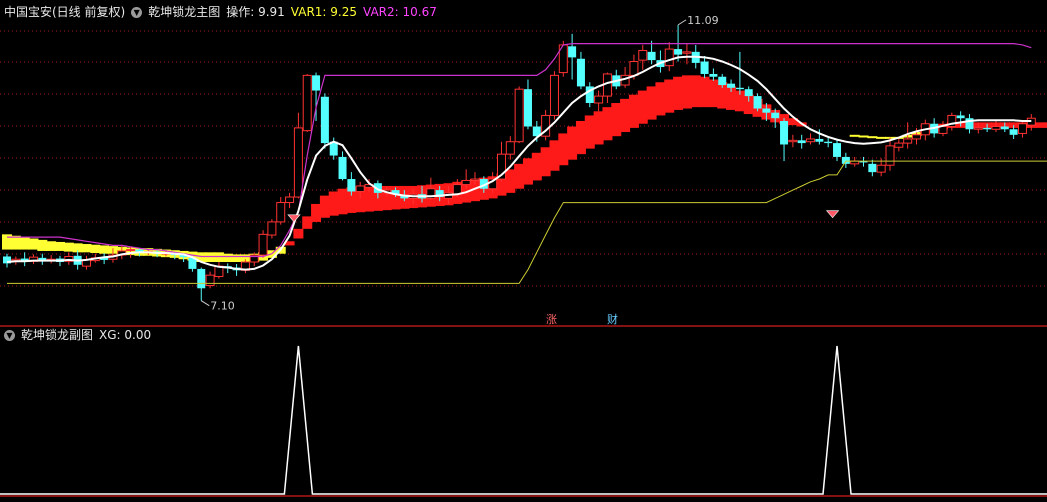 Image resolution: width=1047 pixels, height=502 pixels. Describe the element at coordinates (184, 12) in the screenshot. I see `main-indicator-name: 乾坤锁龙主图` at that location.